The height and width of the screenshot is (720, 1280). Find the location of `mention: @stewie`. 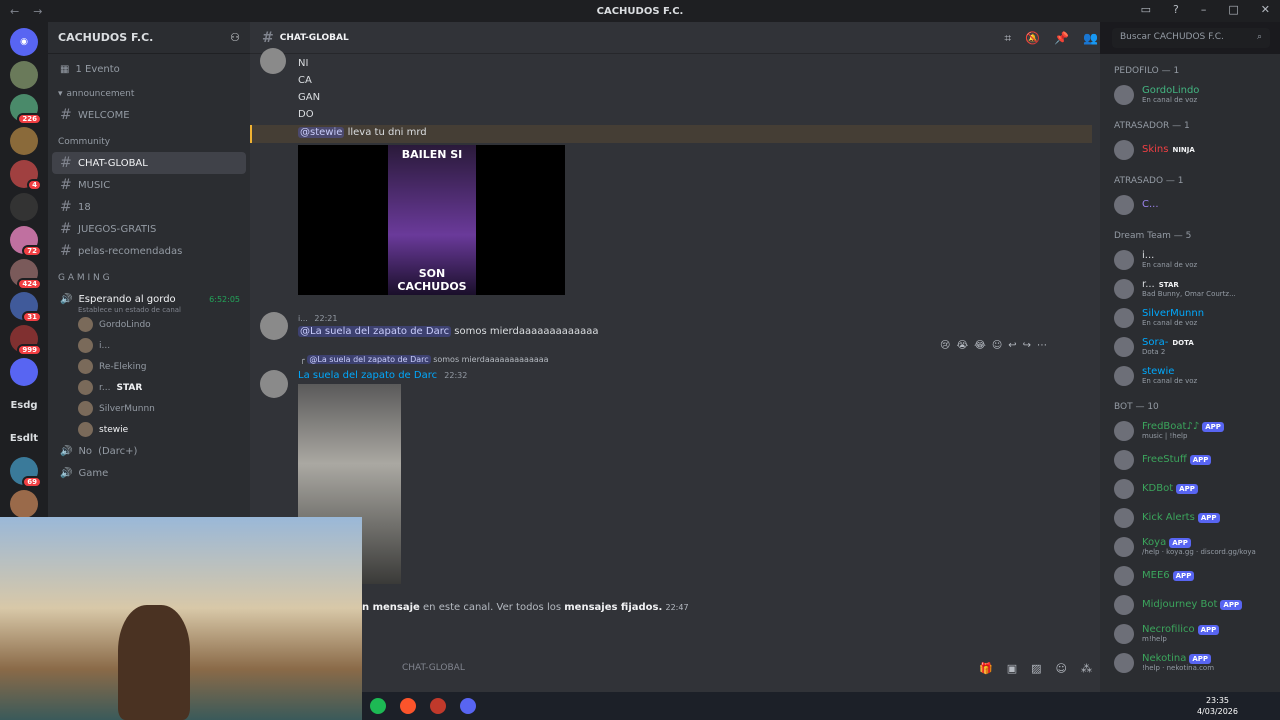

mention: @stewie is located at coordinates (321, 132).